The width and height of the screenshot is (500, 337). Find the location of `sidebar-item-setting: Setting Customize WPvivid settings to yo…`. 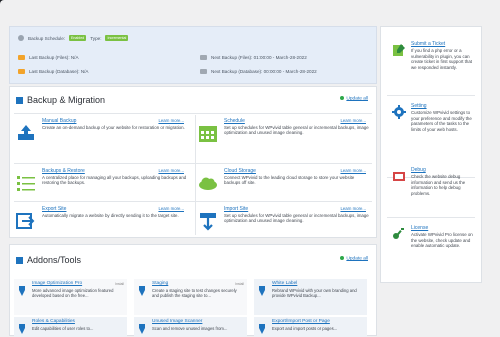

sidebar-item-setting: Setting Customize WPvivid settings to yo… is located at coordinates (431, 136).